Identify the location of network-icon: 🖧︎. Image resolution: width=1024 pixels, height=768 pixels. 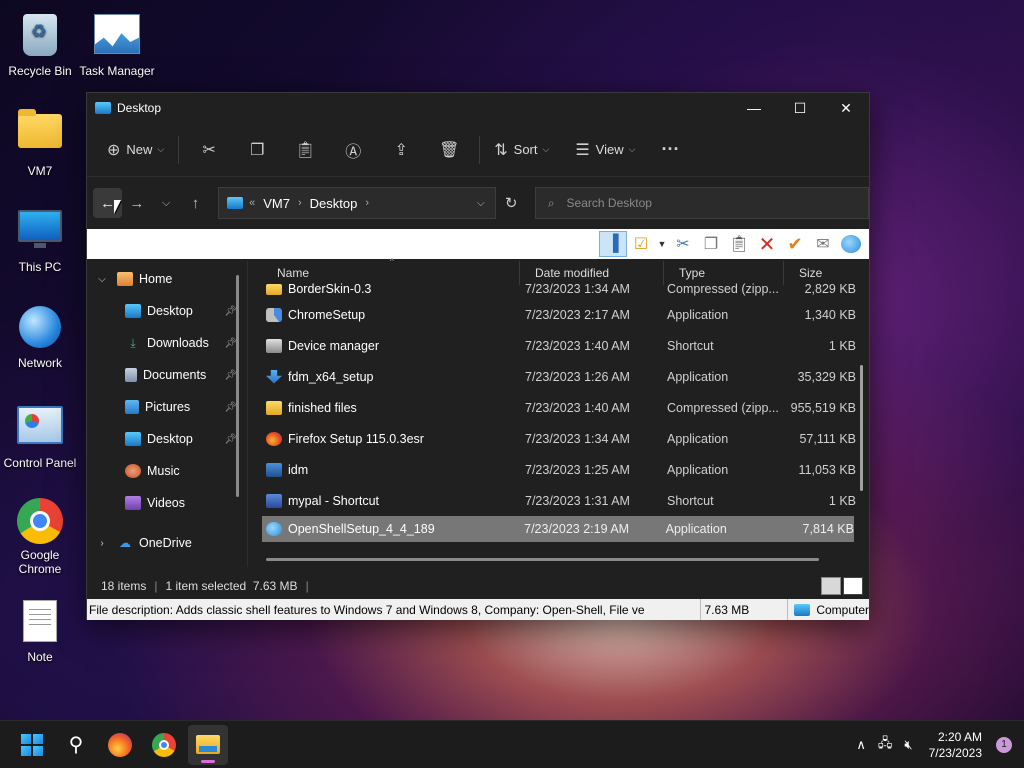
(885, 745).